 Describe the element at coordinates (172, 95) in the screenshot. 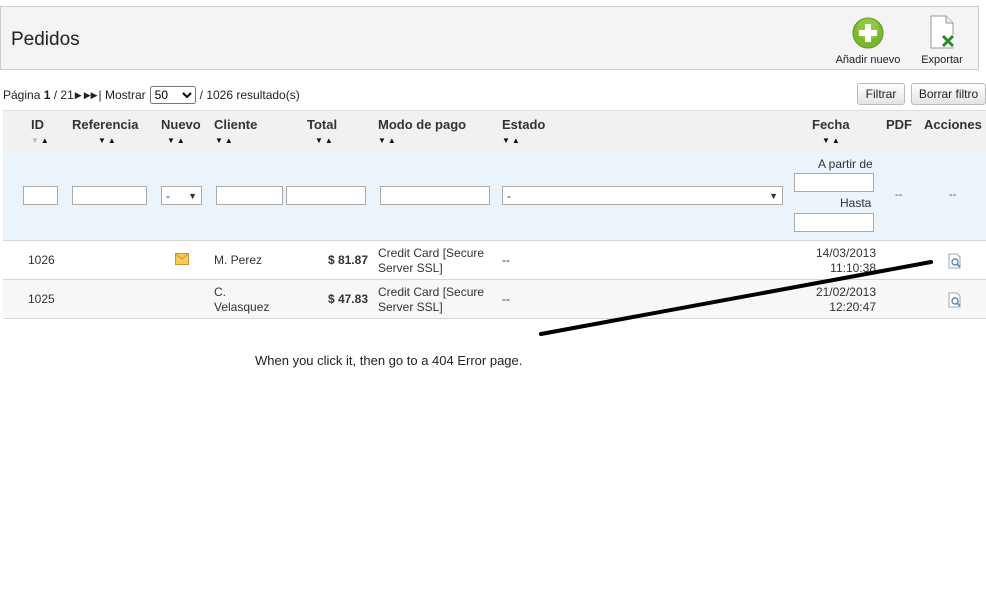

I see `per-page-select: 50` at that location.